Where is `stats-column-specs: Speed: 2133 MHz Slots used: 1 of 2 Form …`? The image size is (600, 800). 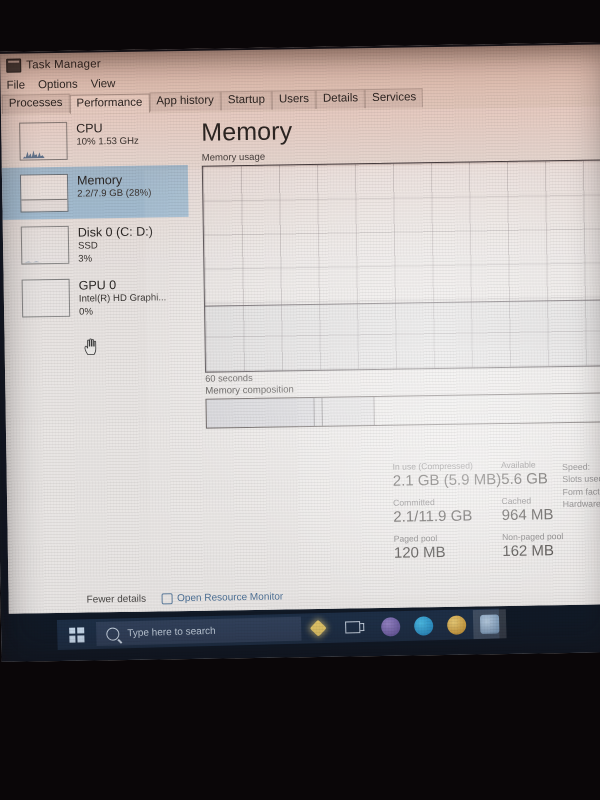
stats-column-specs: Speed: 2133 MHz Slots used: 1 of 2 Form … is located at coordinates (581, 512).